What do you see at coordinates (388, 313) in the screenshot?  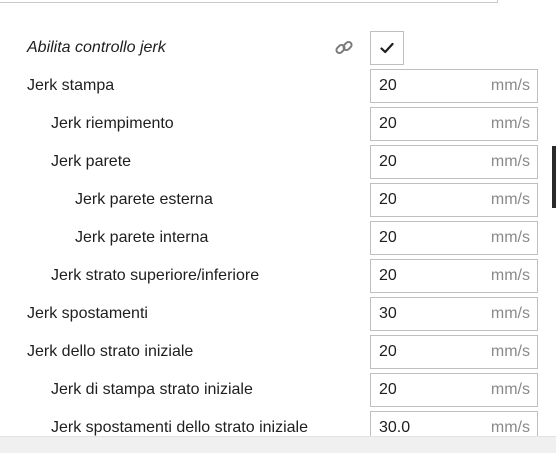 I see `field-value: 30` at bounding box center [388, 313].